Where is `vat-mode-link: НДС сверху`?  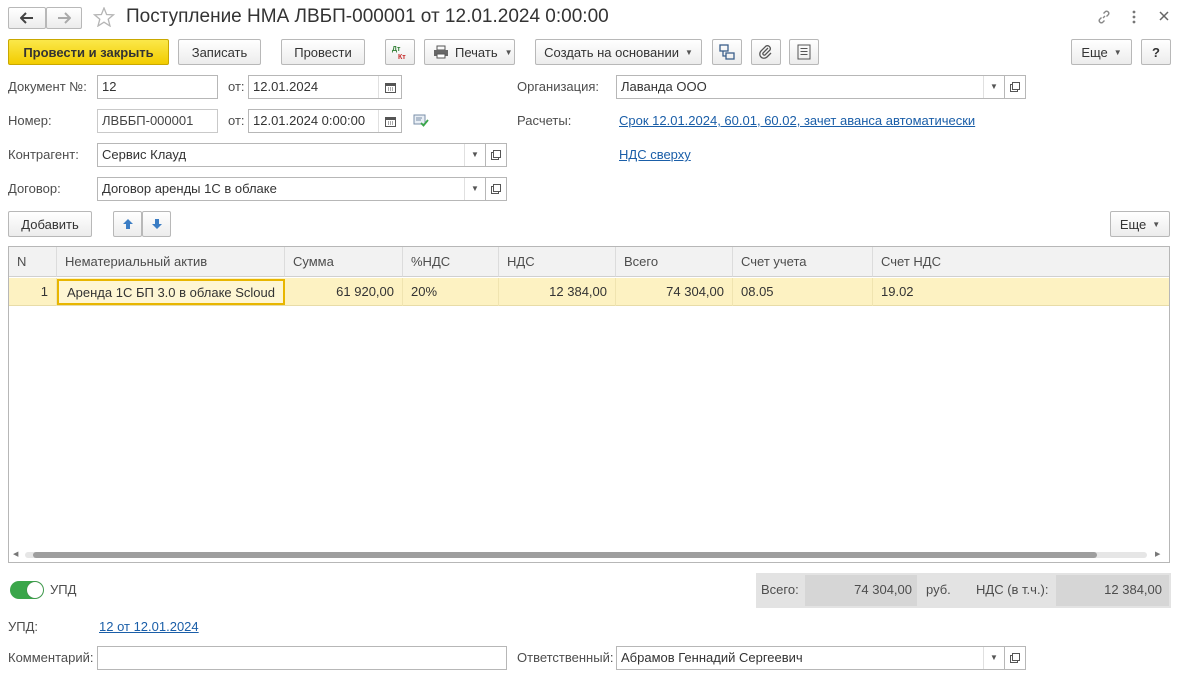
vat-mode-link: НДС сверху is located at coordinates (655, 155).